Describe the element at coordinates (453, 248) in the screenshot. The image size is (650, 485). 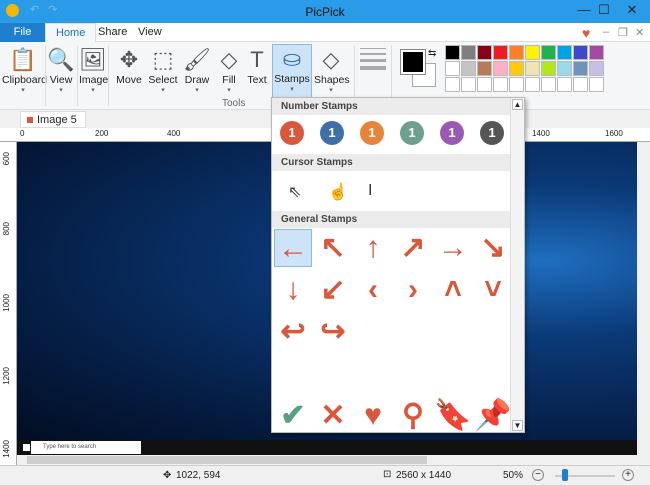
I see `general-stamp-icon: →` at that location.